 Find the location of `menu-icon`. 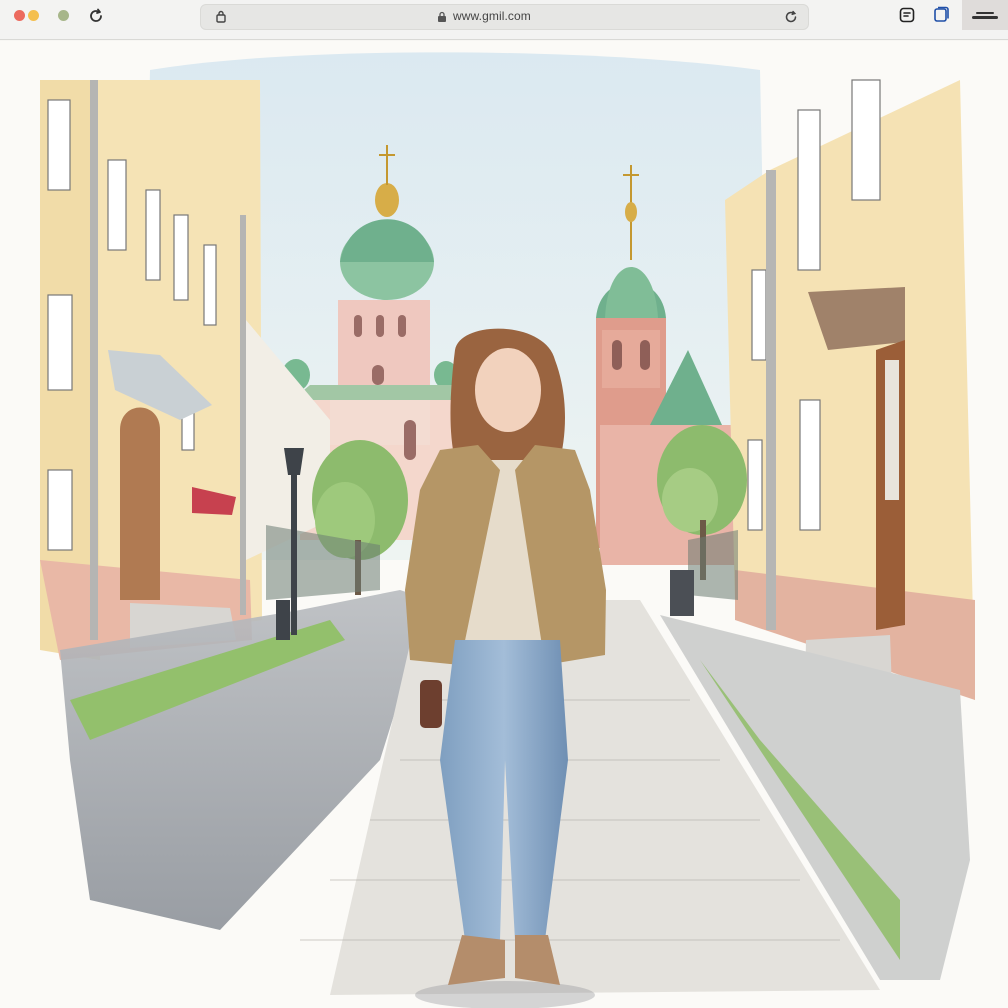

menu-icon is located at coordinates (985, 15).